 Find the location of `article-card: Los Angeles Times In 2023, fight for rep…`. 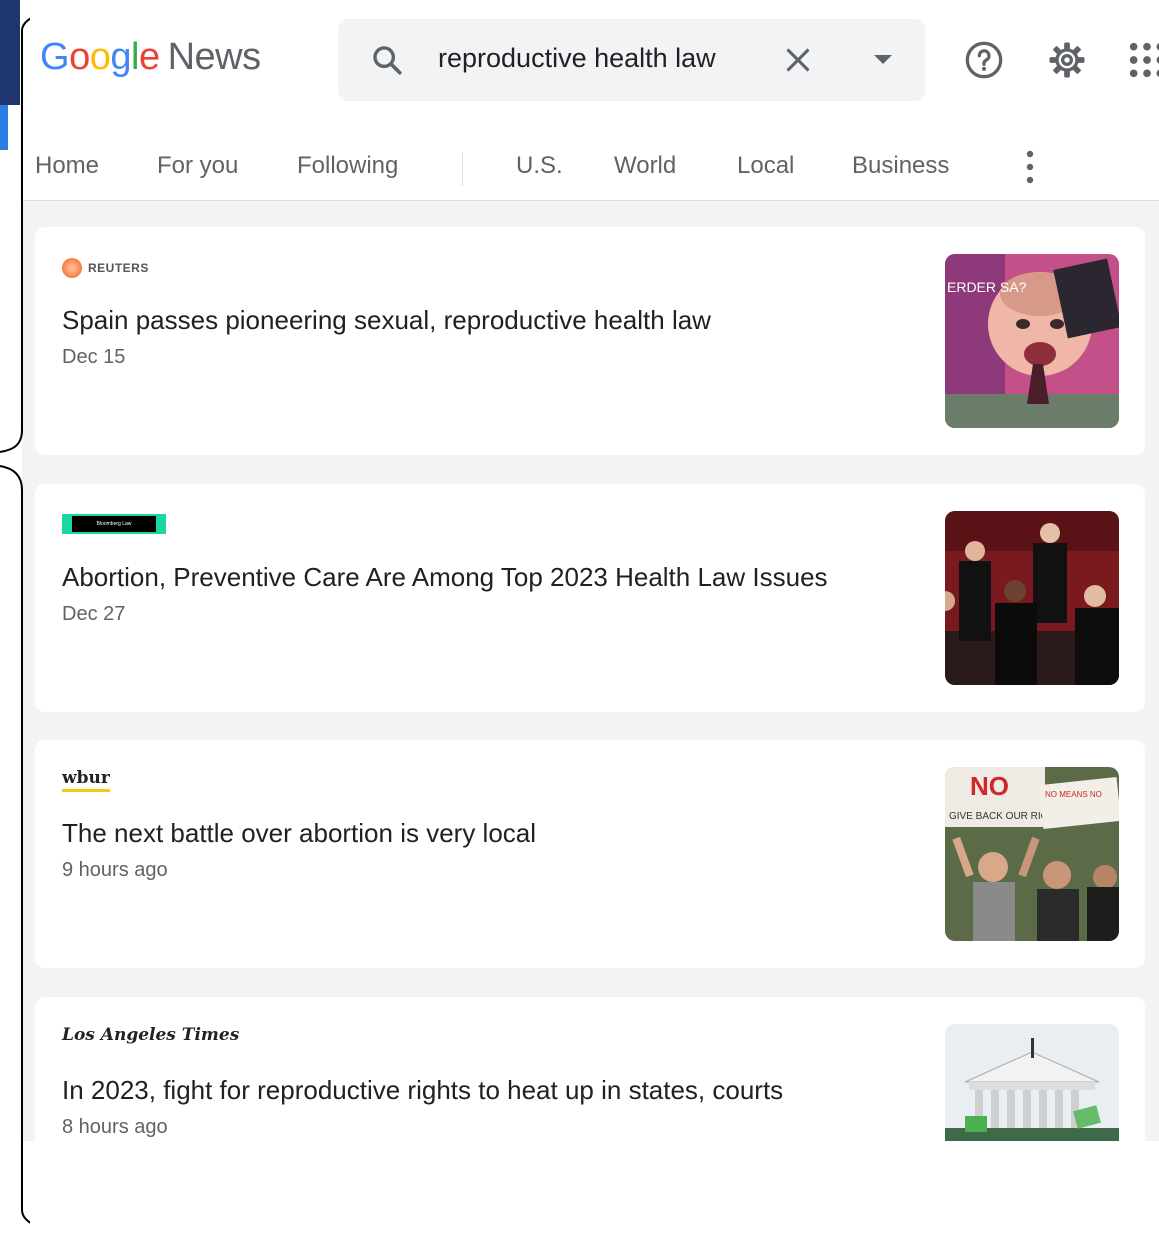

article-card: Los Angeles Times In 2023, fight for rep… is located at coordinates (590, 1069).